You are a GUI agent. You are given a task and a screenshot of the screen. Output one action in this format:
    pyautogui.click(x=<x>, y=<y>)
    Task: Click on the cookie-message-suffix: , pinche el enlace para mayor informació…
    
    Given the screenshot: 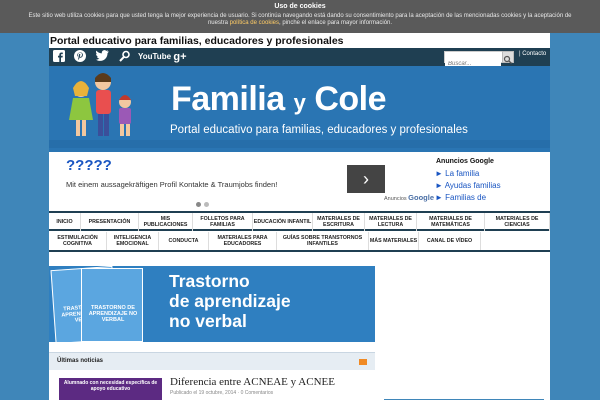 What is the action you would take?
    pyautogui.click(x=336, y=23)
    